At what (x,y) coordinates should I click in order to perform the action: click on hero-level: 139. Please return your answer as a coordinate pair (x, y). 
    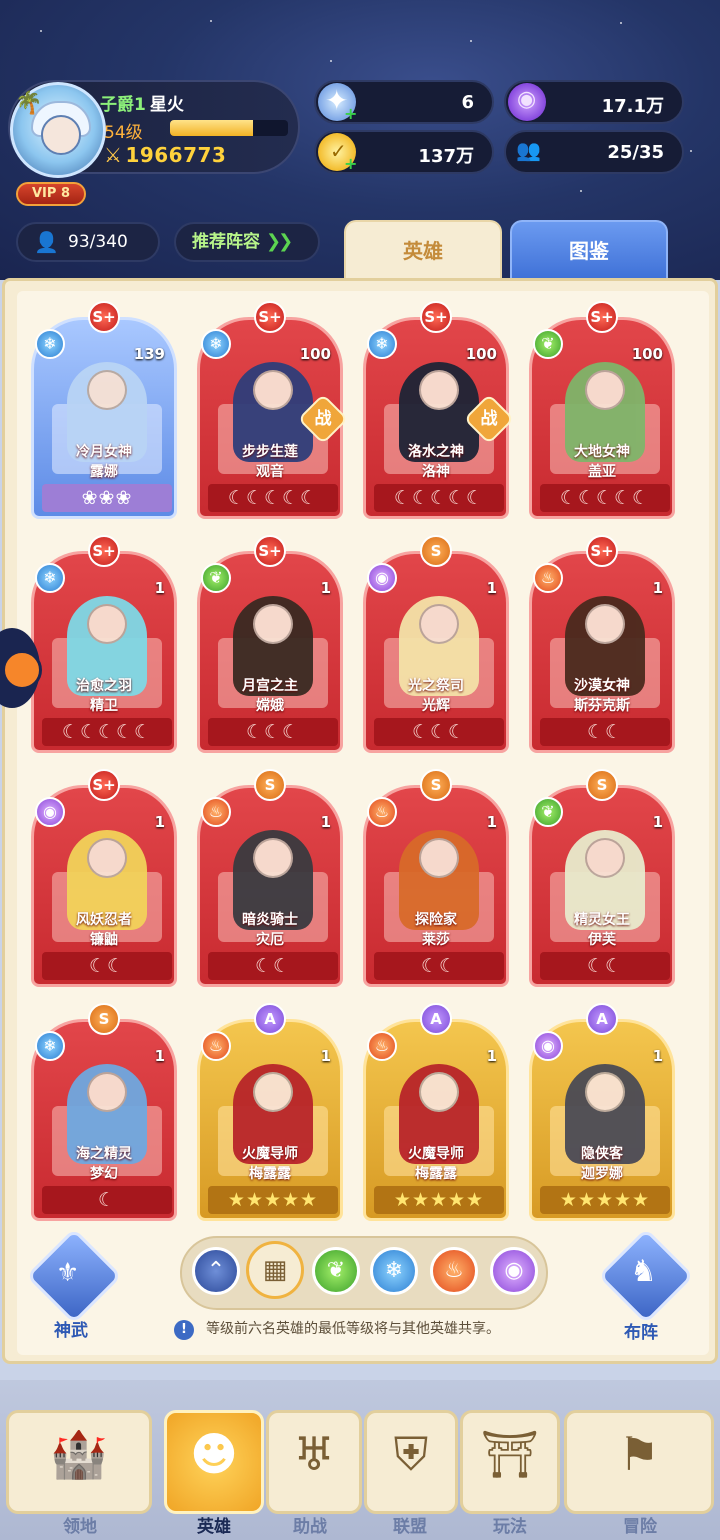
    Looking at the image, I should click on (149, 354).